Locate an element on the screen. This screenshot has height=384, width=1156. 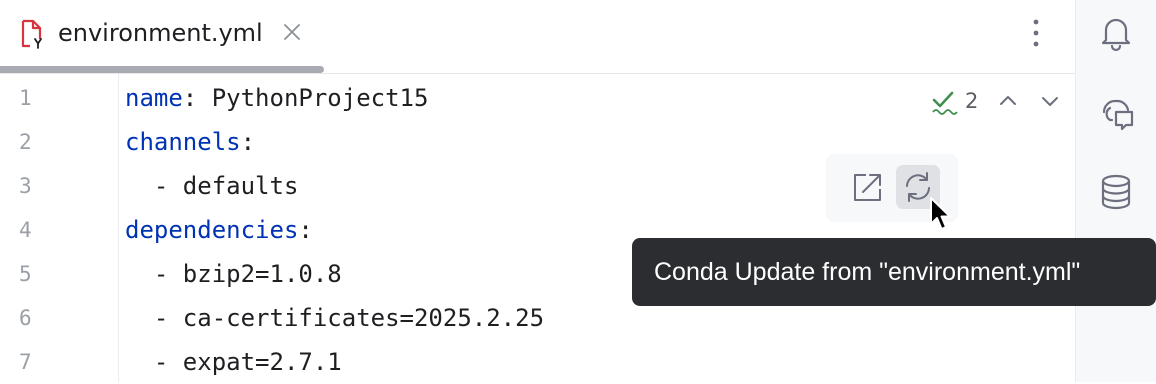
inspection-widget: 2 is located at coordinates (994, 101).